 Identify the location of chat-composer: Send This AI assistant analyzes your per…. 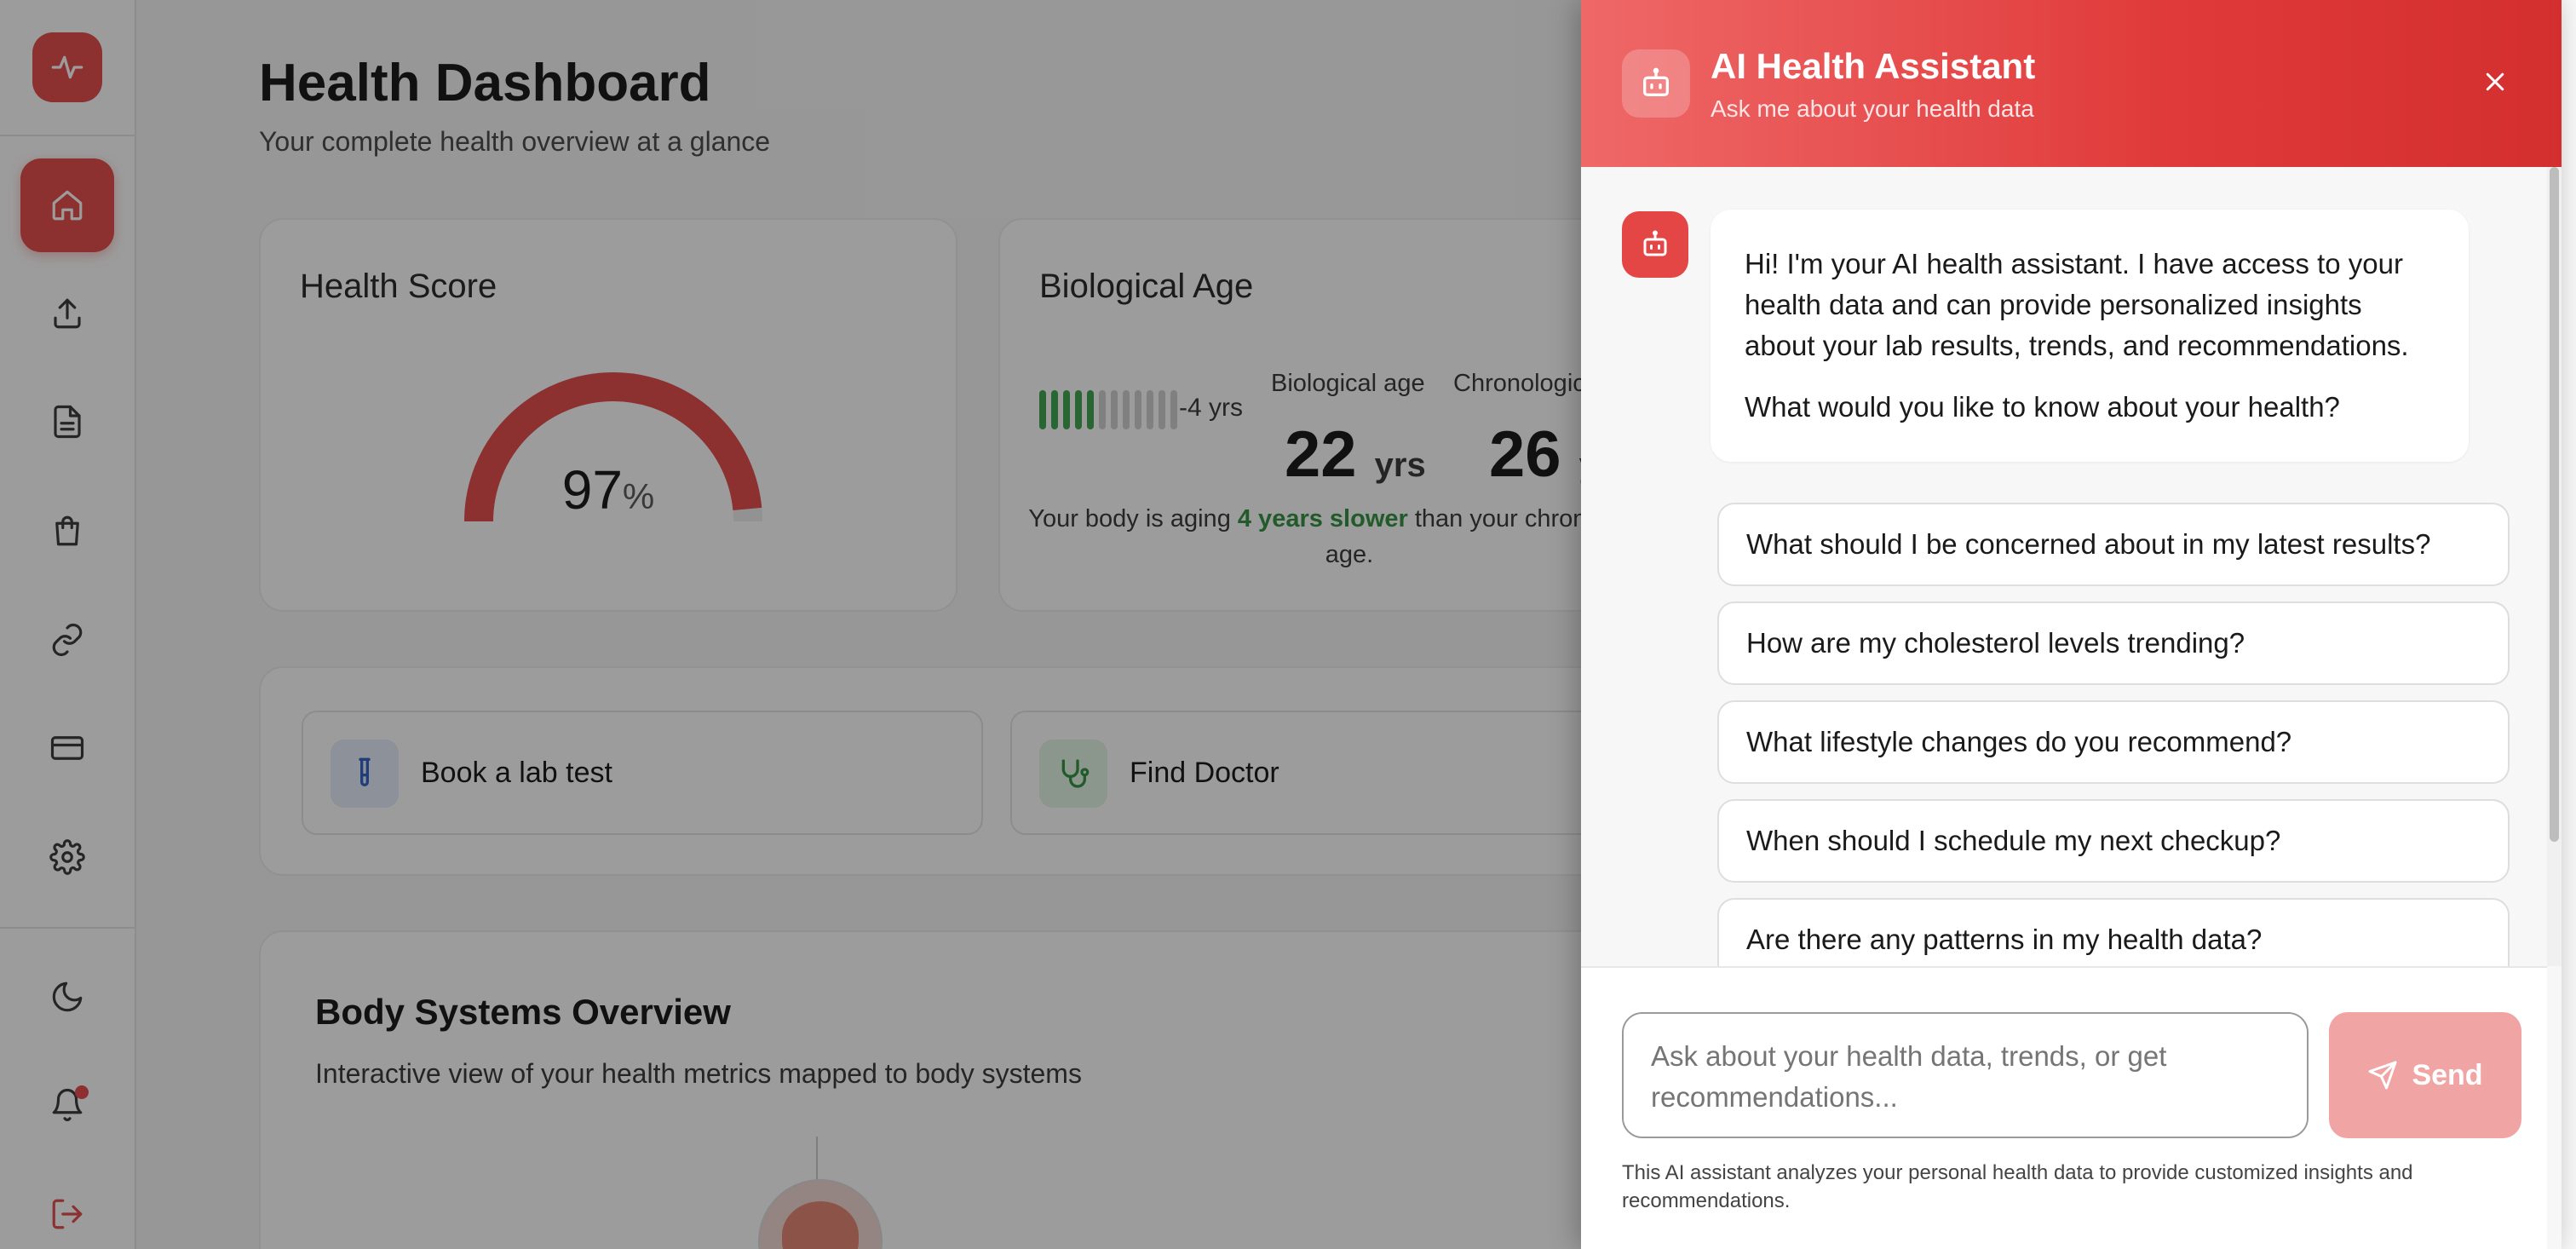
(2064, 1107).